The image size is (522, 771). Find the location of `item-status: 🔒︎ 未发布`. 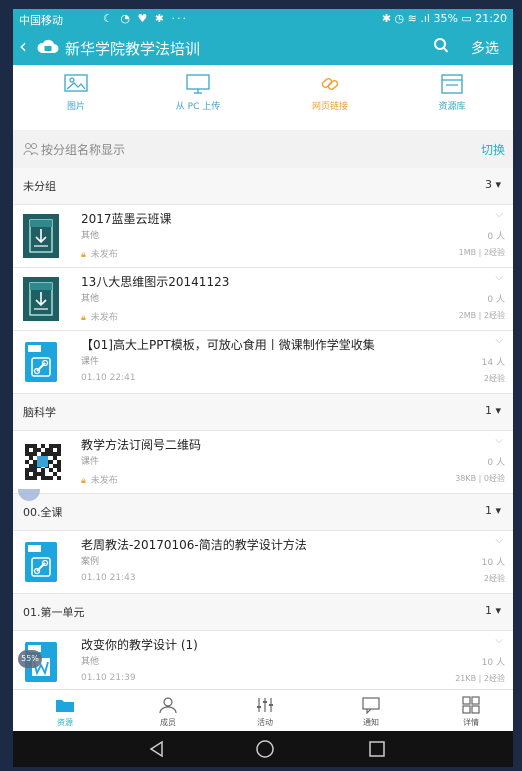

item-status: 🔒︎ 未发布 is located at coordinates (99, 479).